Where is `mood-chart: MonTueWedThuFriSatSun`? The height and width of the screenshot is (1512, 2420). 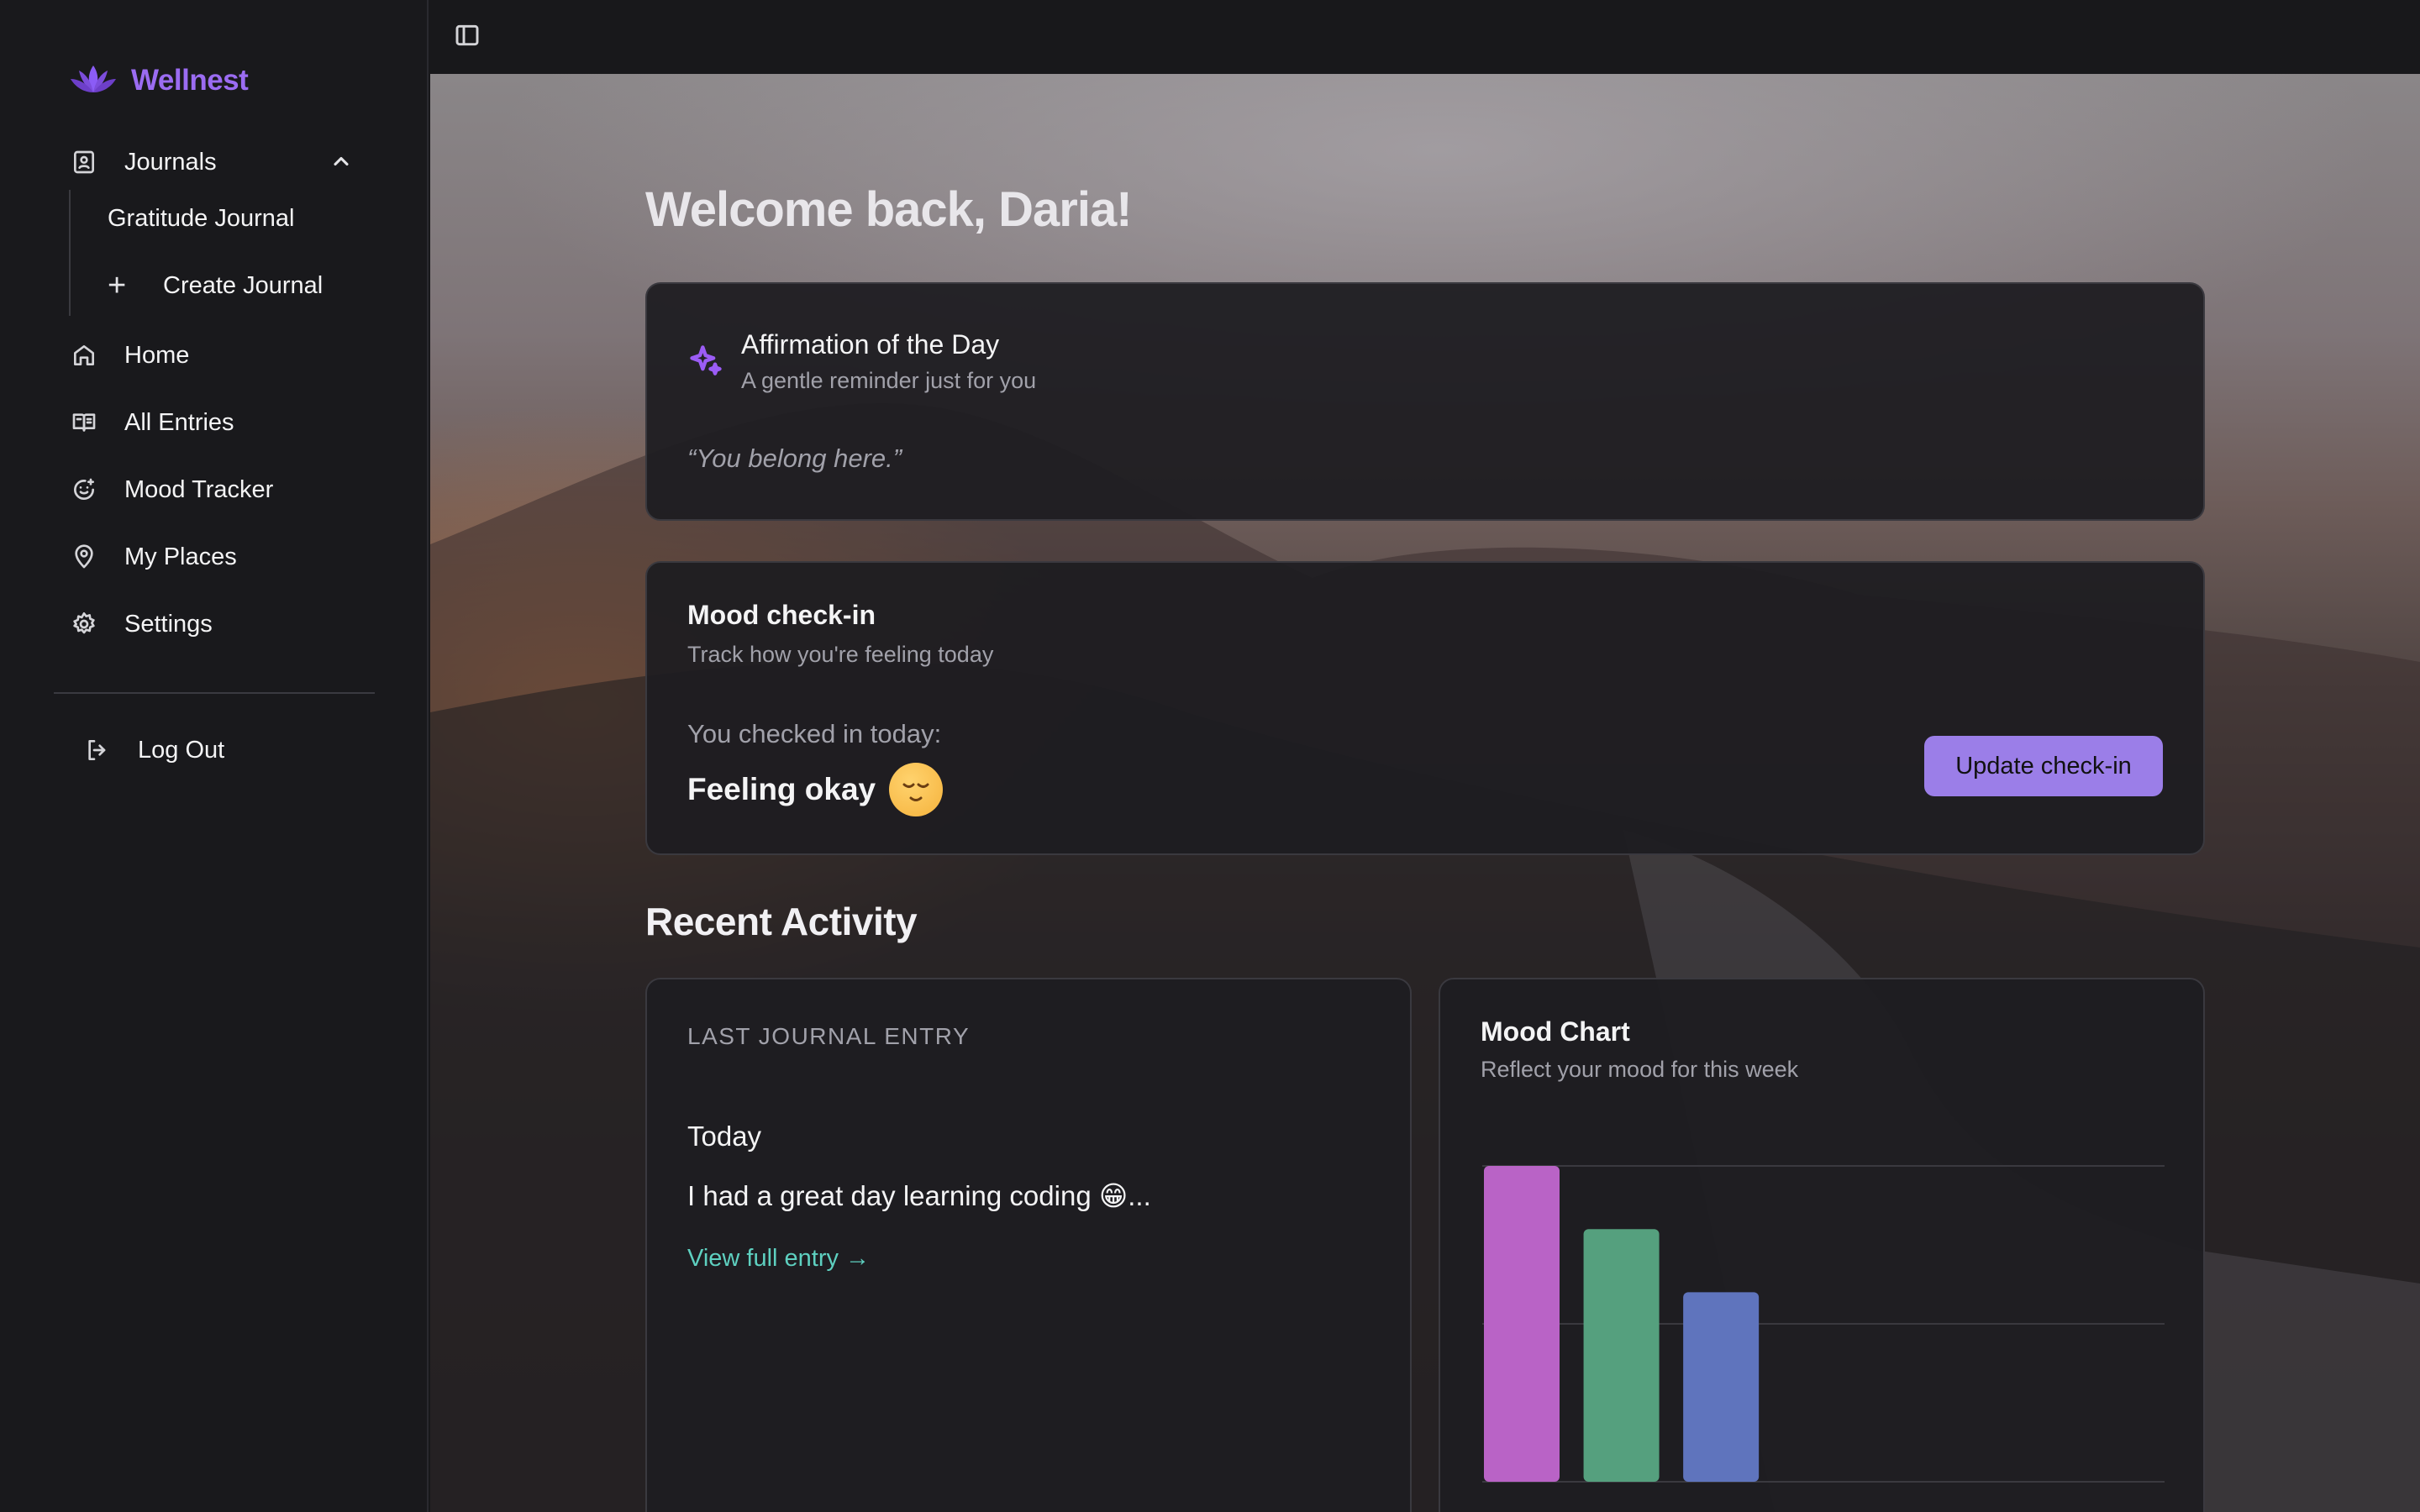 mood-chart: MonTueWedThuFriSatSun is located at coordinates (1823, 1324).